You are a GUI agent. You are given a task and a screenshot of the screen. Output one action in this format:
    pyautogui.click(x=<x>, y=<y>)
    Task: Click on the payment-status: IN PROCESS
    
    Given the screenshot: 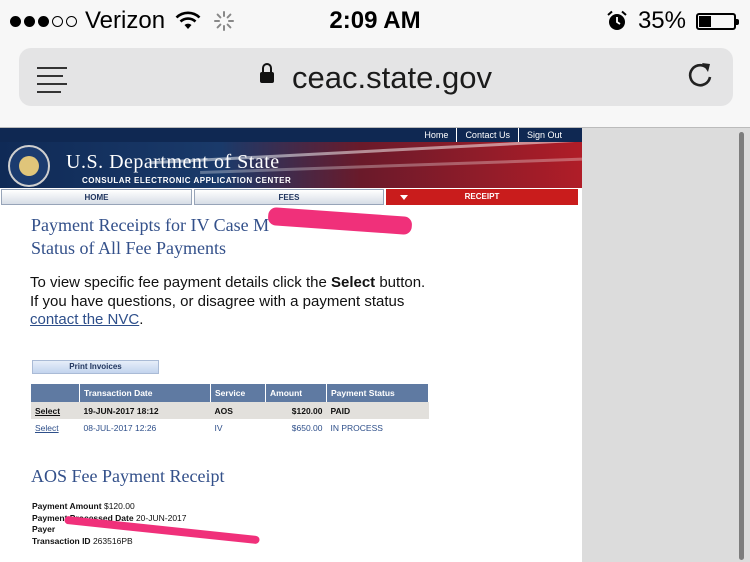 What is the action you would take?
    pyautogui.click(x=356, y=427)
    